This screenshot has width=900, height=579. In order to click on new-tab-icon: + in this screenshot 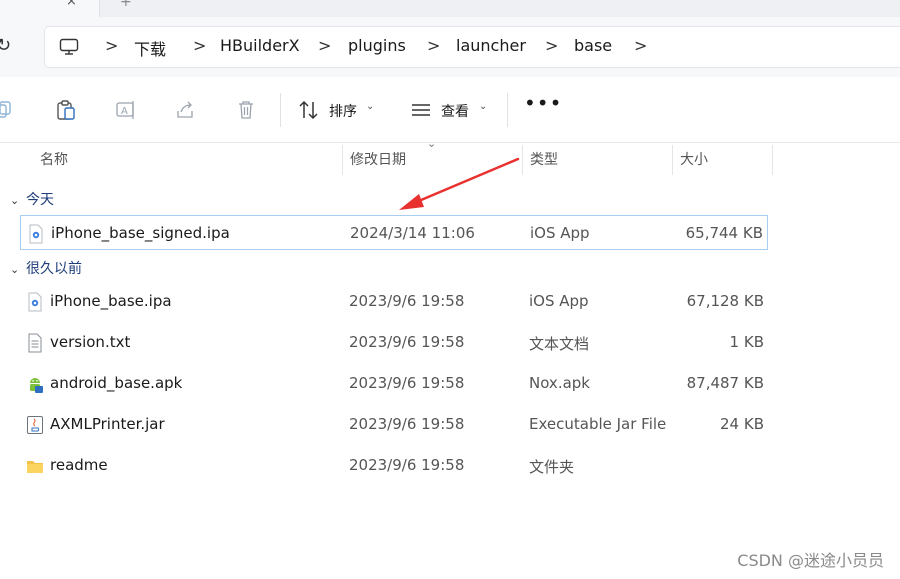, I will do `click(126, 5)`.